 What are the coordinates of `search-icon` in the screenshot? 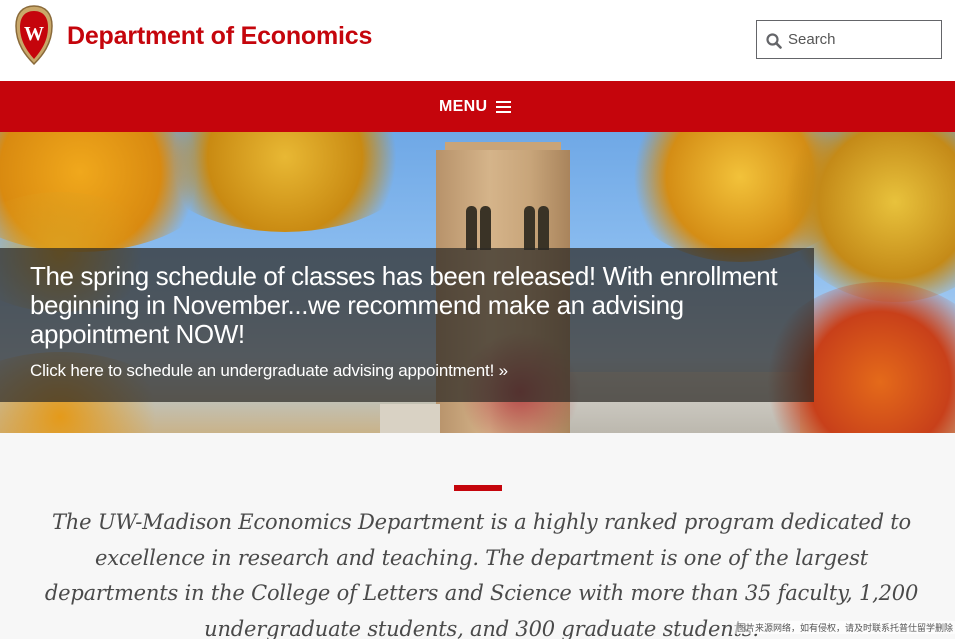 It's located at (774, 41).